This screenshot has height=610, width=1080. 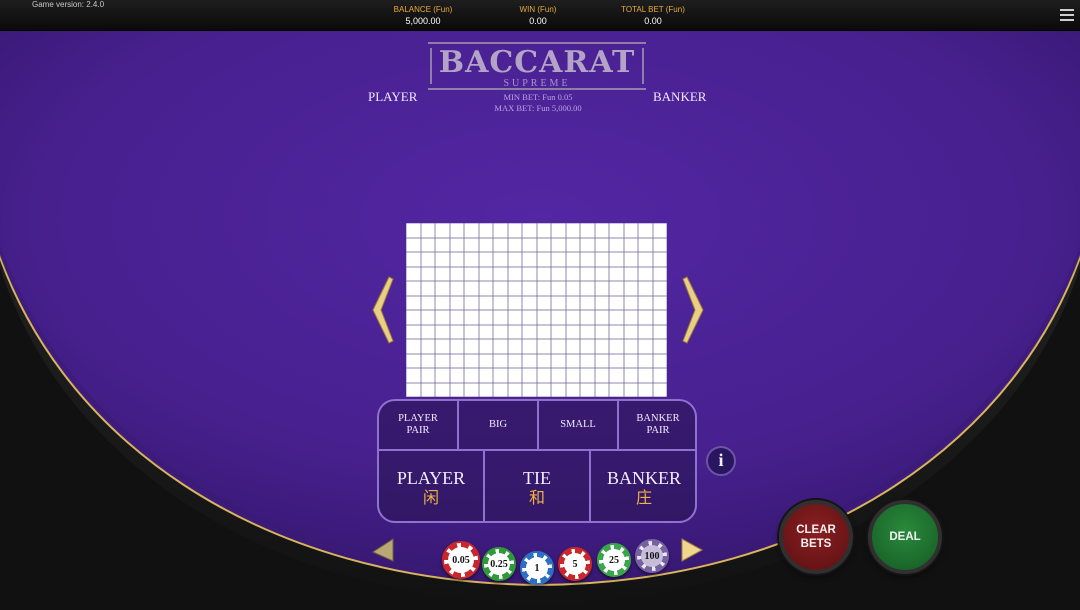 I want to click on small-bet: SMALL, so click(x=579, y=426).